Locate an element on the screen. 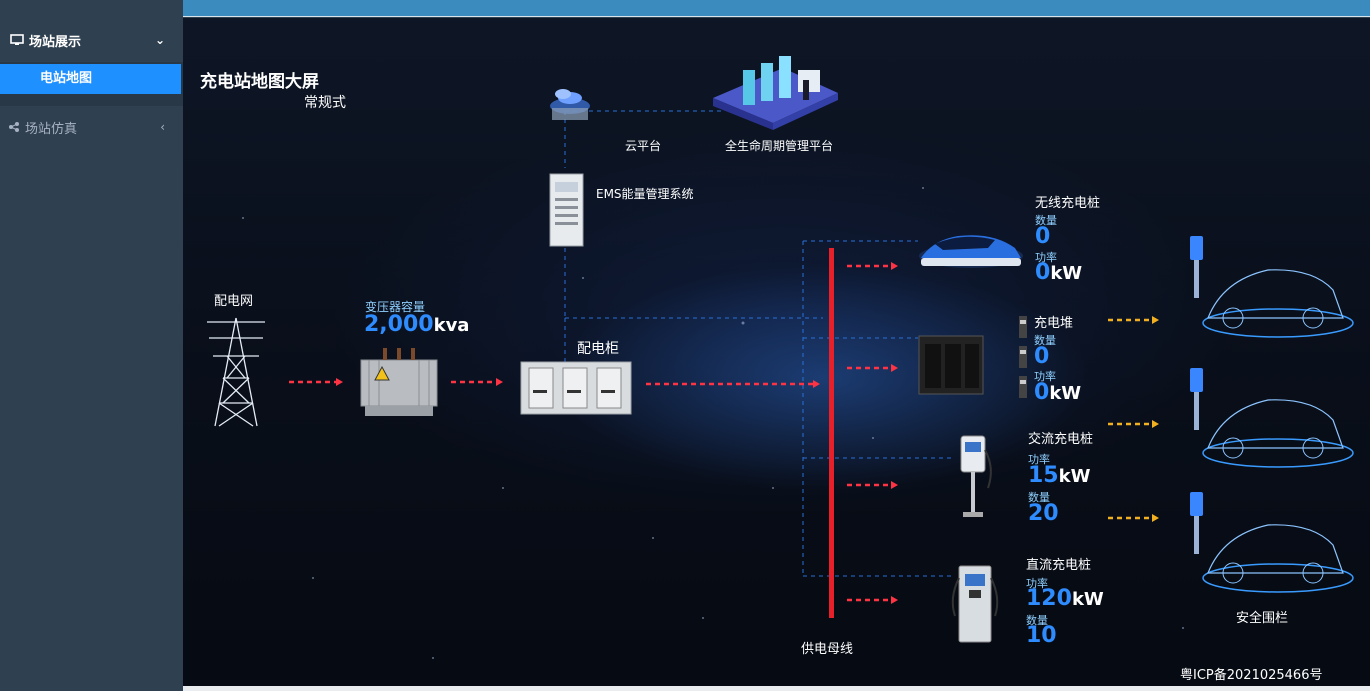  yellow-flow-arrows is located at coordinates (1130, 419).